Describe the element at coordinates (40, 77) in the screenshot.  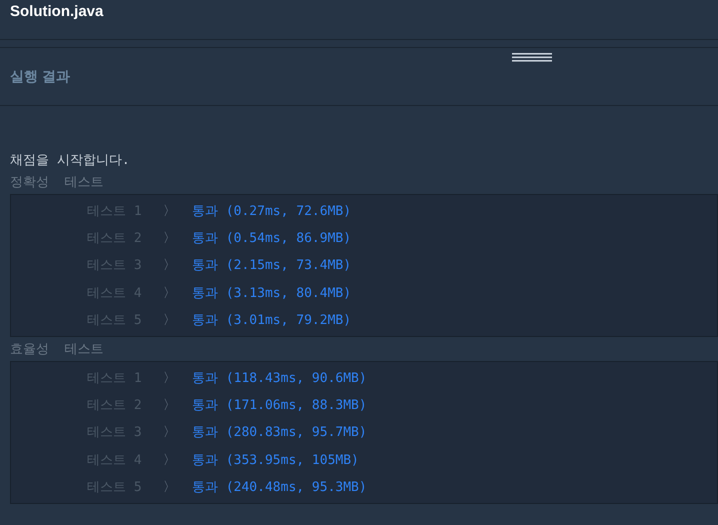
I see `panel-title: 실행 결과` at that location.